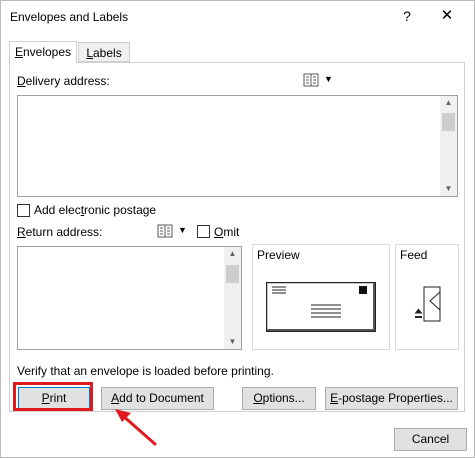  I want to click on envelope-preview-icon, so click(321, 307).